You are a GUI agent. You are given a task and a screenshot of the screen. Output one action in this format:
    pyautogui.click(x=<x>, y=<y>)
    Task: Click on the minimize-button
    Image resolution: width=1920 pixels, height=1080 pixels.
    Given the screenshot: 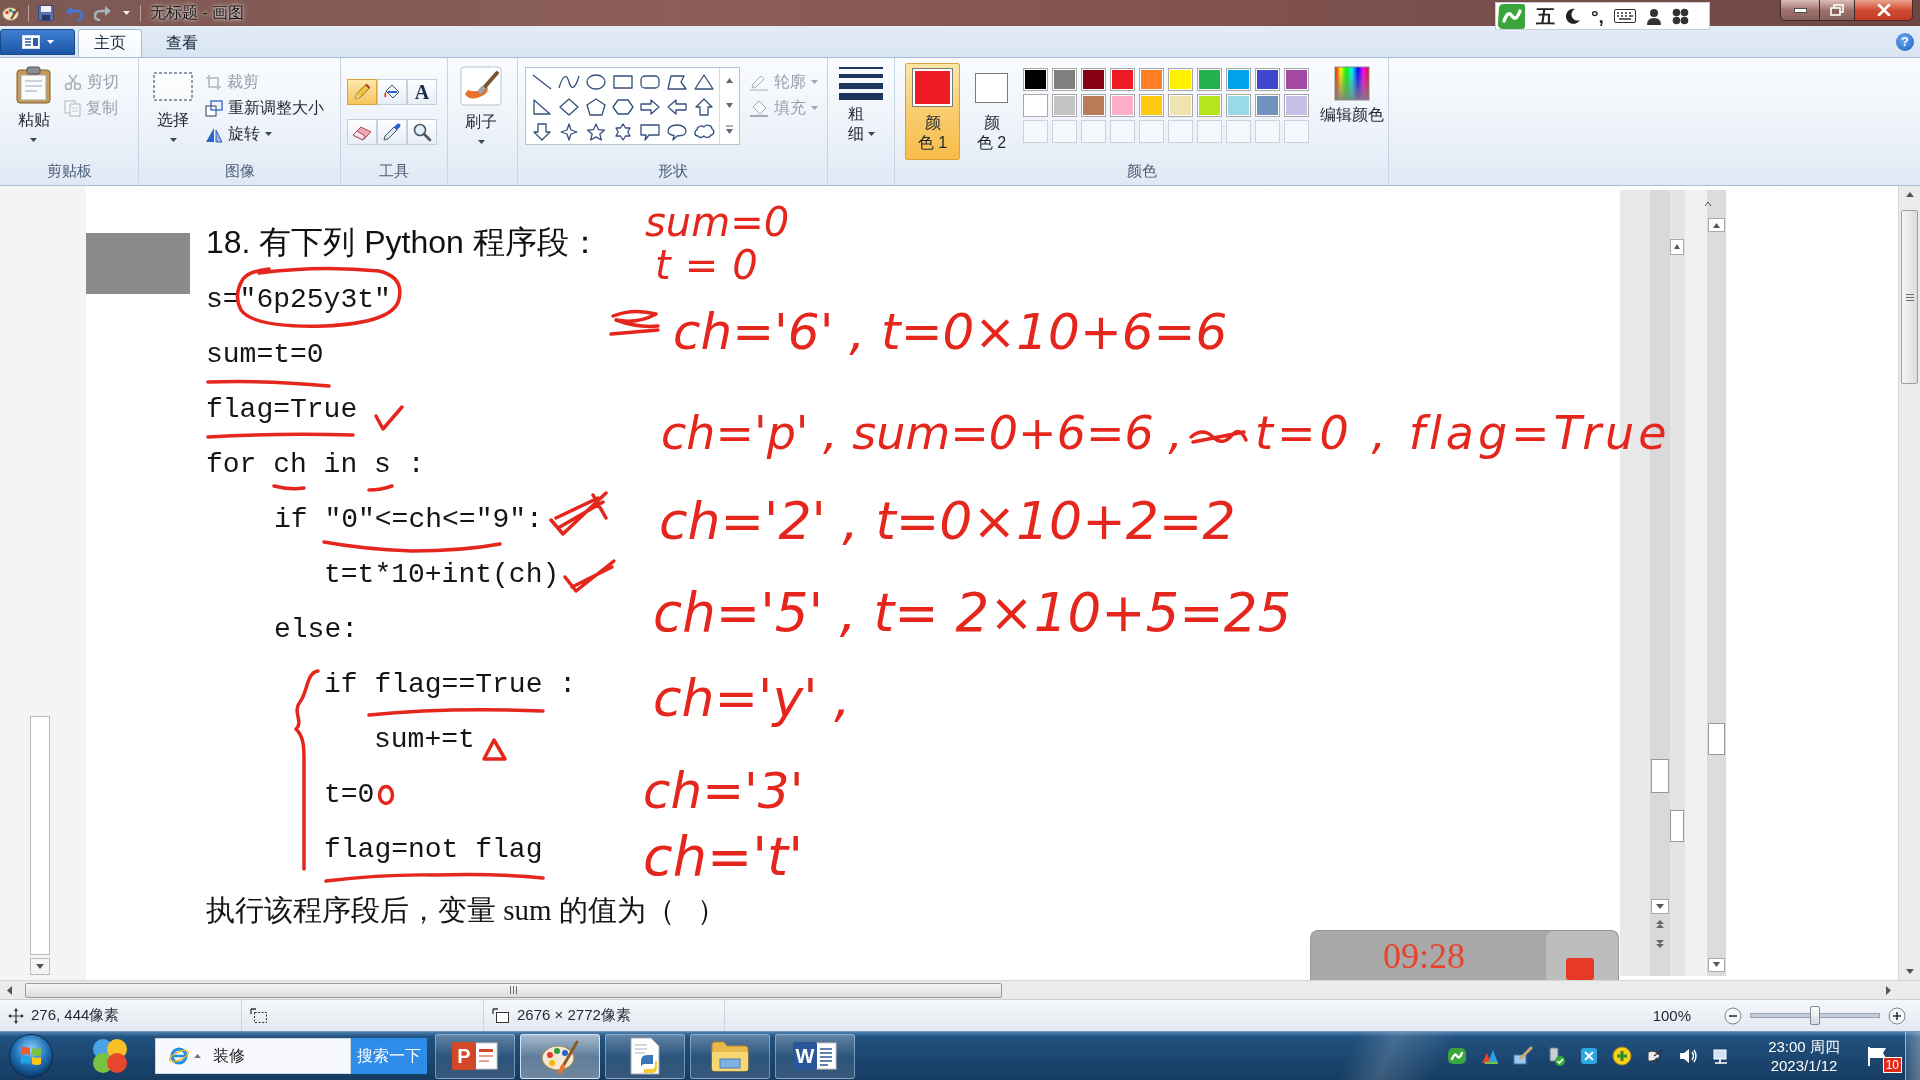 What is the action you would take?
    pyautogui.click(x=1800, y=10)
    